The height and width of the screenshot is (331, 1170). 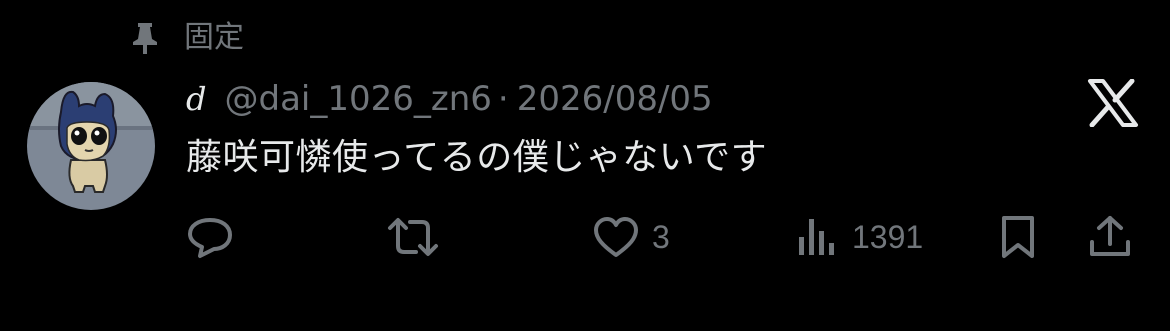 I want to click on heart-icon, so click(x=616, y=237).